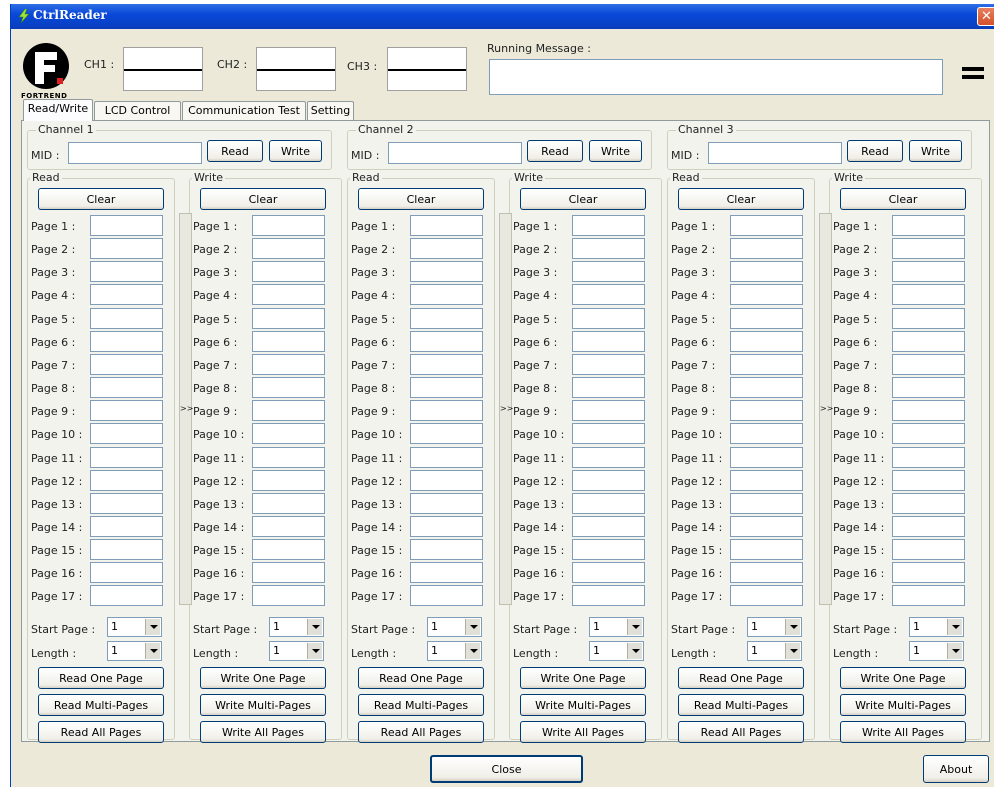 This screenshot has width=994, height=787. Describe the element at coordinates (446, 318) in the screenshot. I see `channel-2-read-page-5-input` at that location.